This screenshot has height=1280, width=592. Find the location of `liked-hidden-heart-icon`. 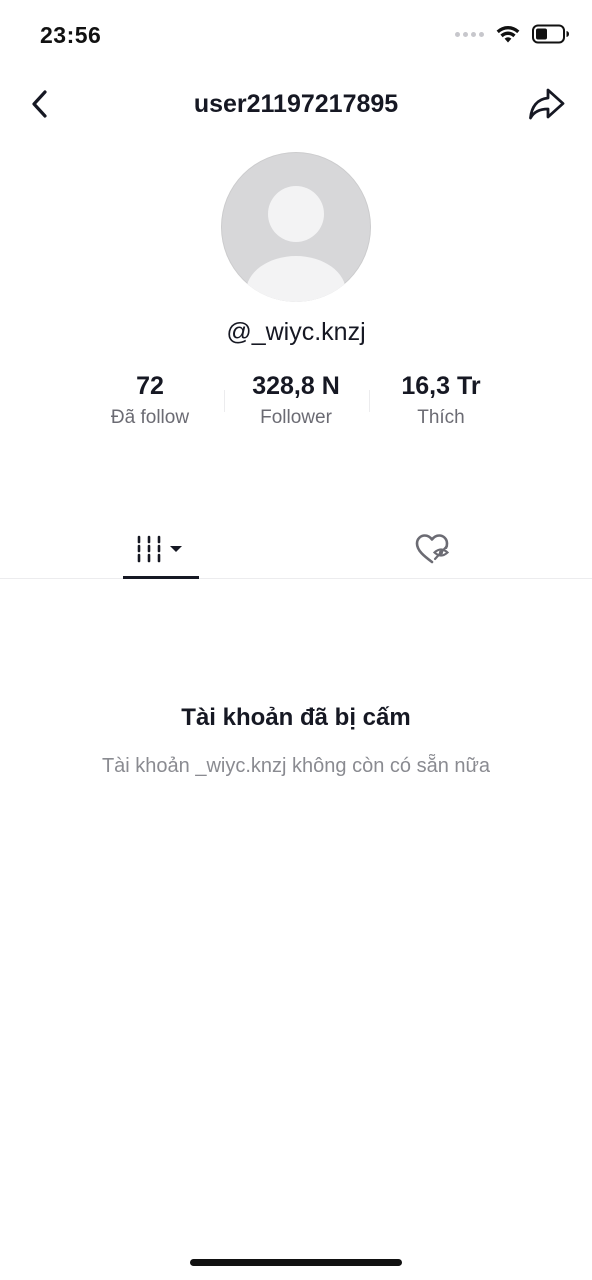

liked-hidden-heart-icon is located at coordinates (432, 549).